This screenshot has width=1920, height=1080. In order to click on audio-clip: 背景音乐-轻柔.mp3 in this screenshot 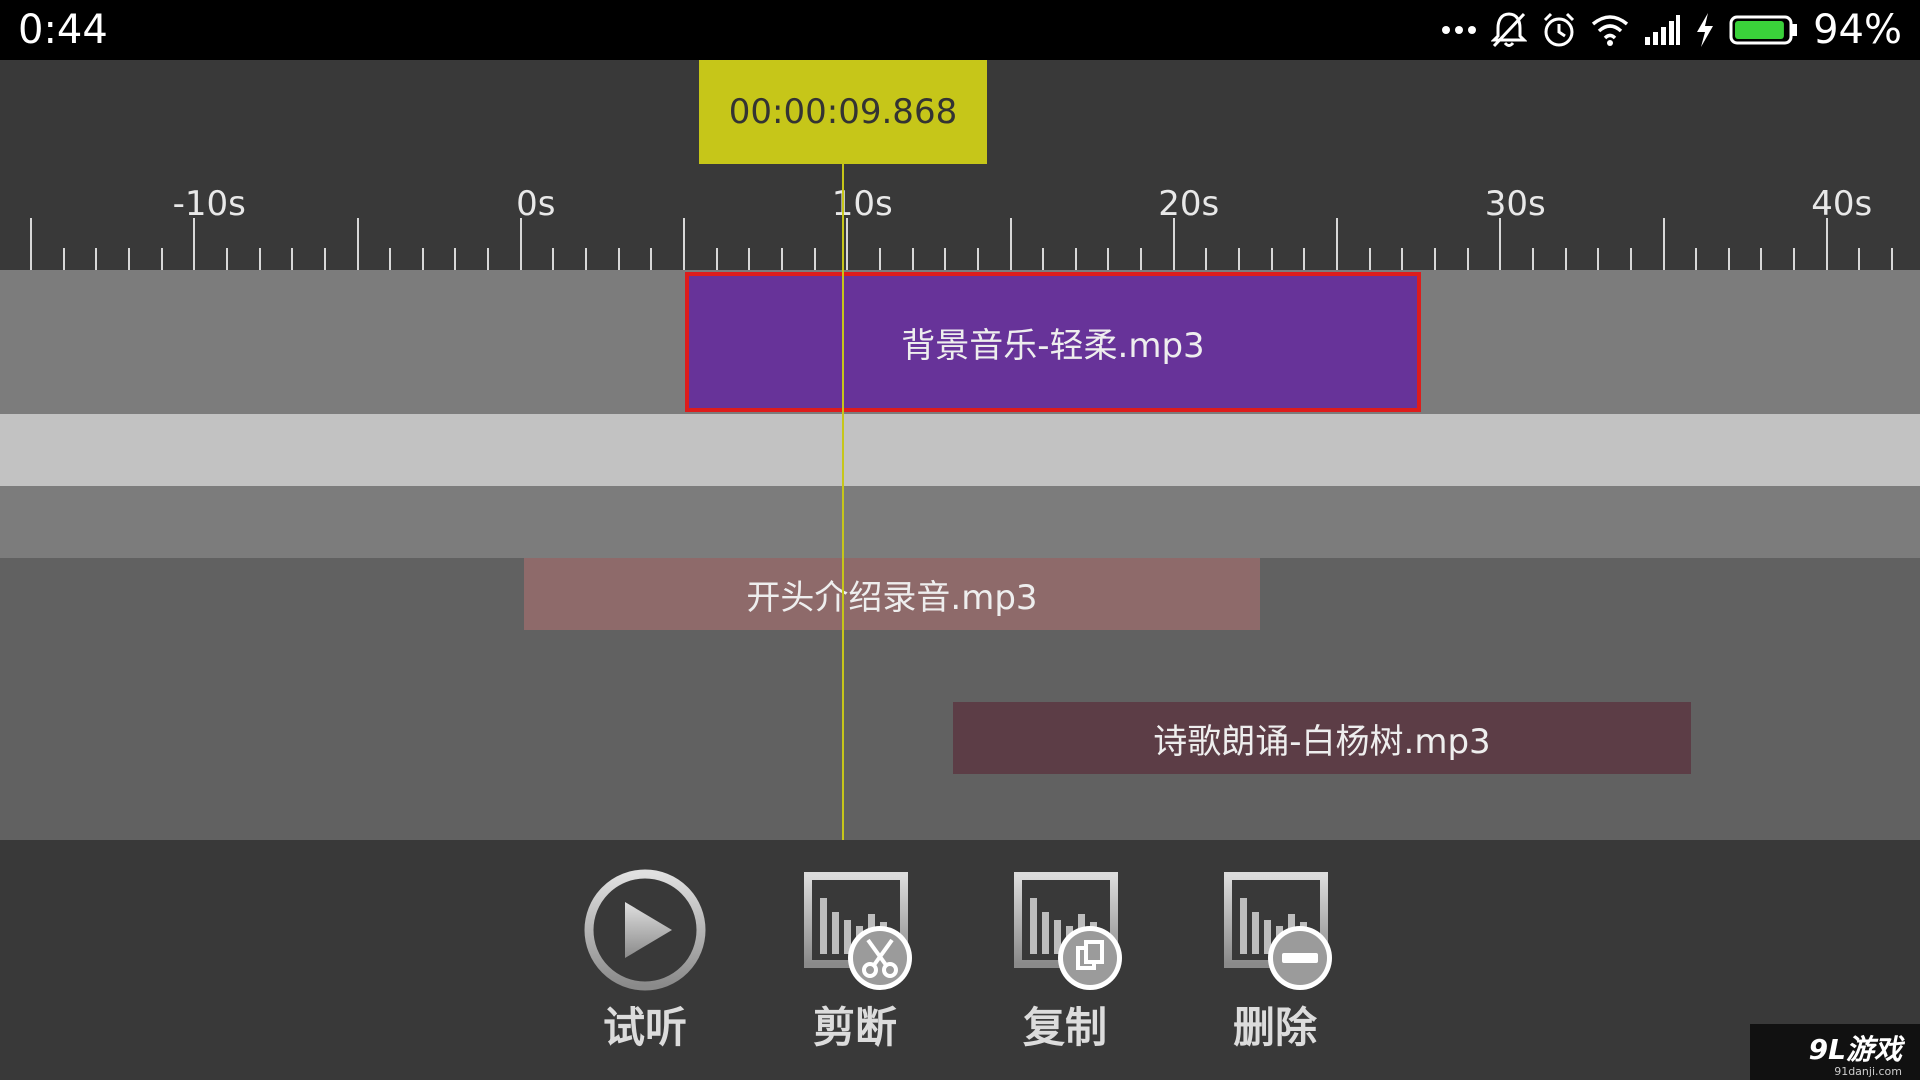, I will do `click(1053, 342)`.